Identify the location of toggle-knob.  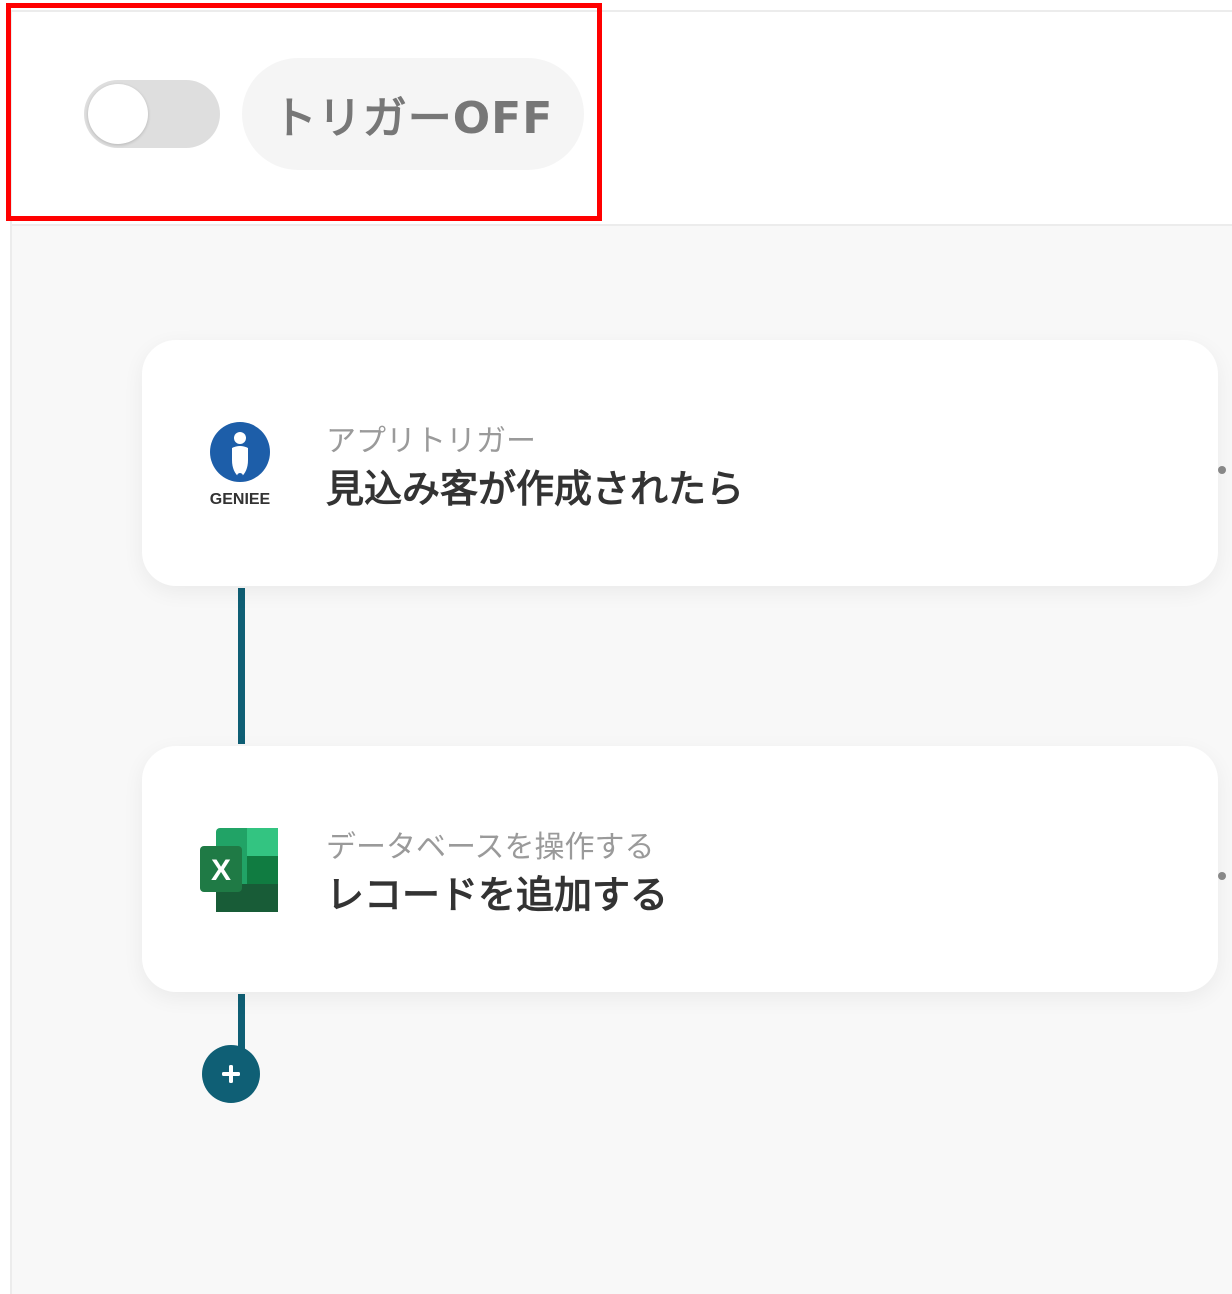
(118, 114).